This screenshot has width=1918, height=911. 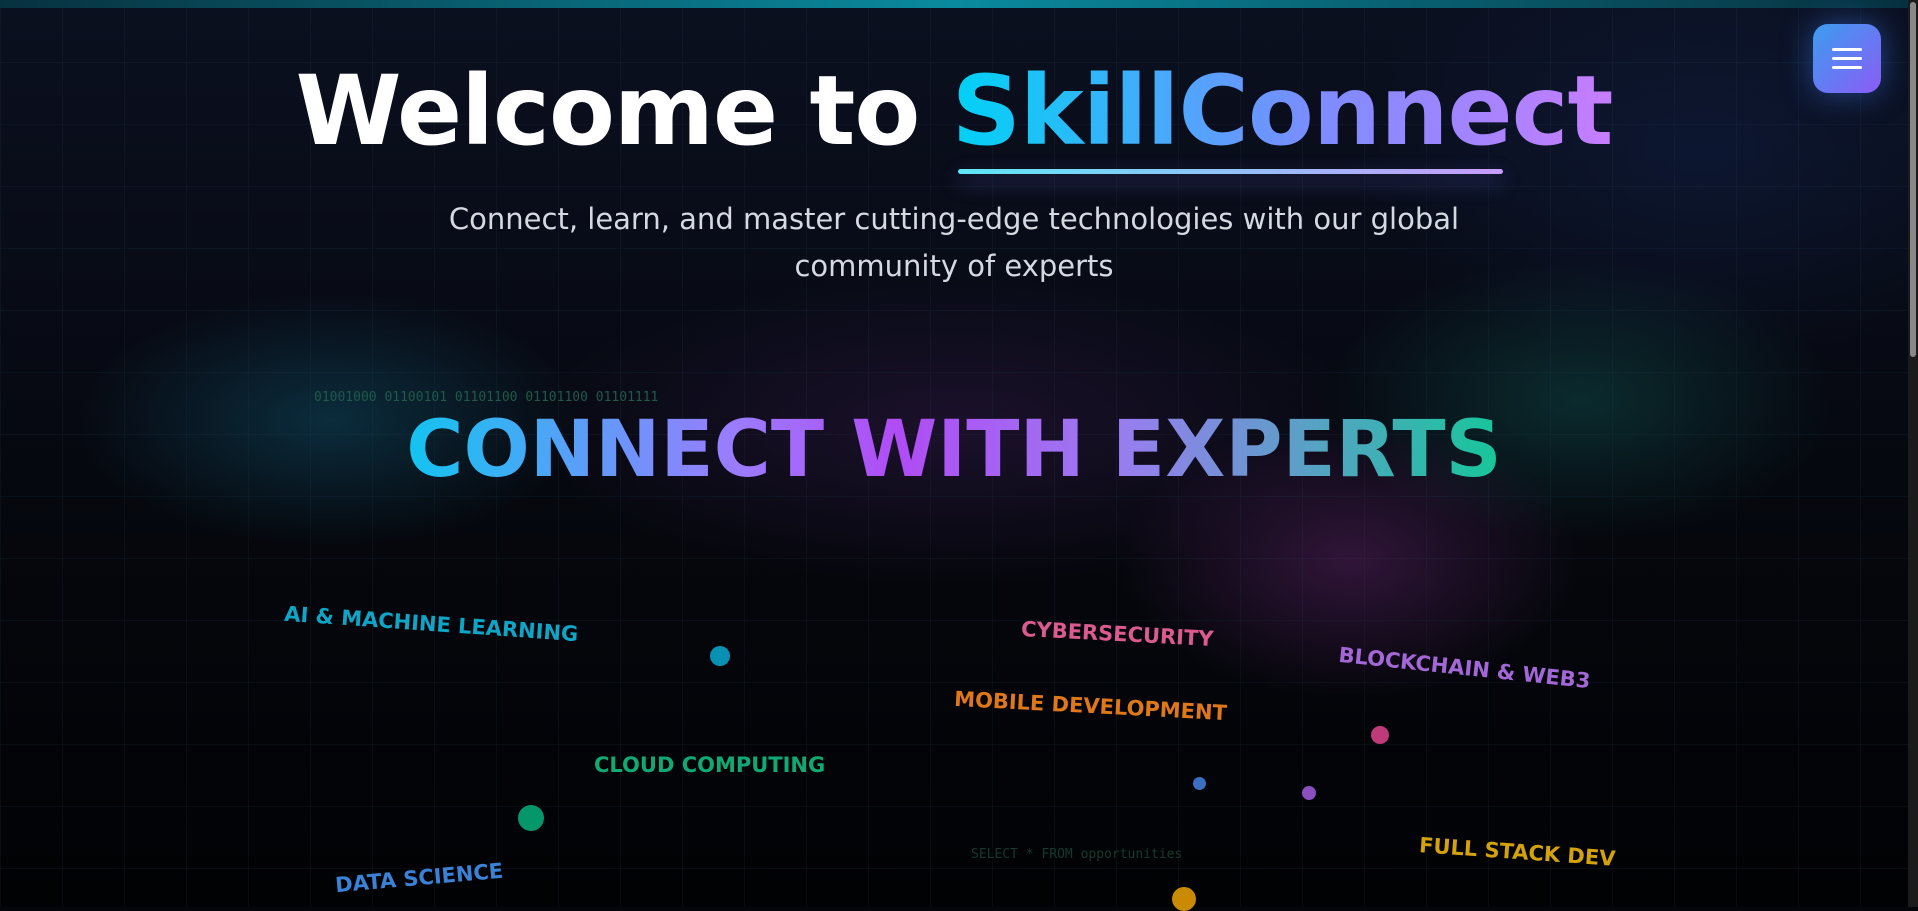 I want to click on title-underline, so click(x=1230, y=171).